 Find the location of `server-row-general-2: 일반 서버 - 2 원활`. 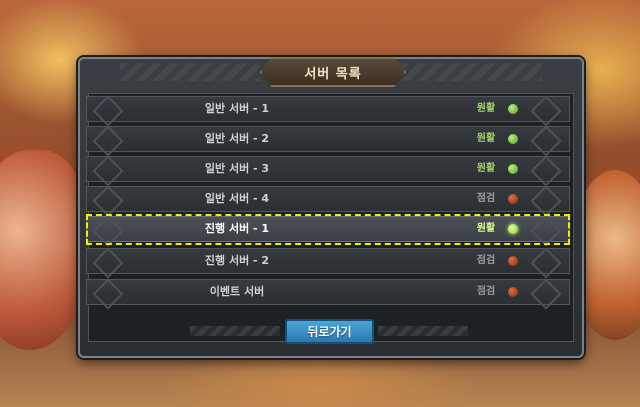

server-row-general-2: 일반 서버 - 2 원활 is located at coordinates (328, 141).